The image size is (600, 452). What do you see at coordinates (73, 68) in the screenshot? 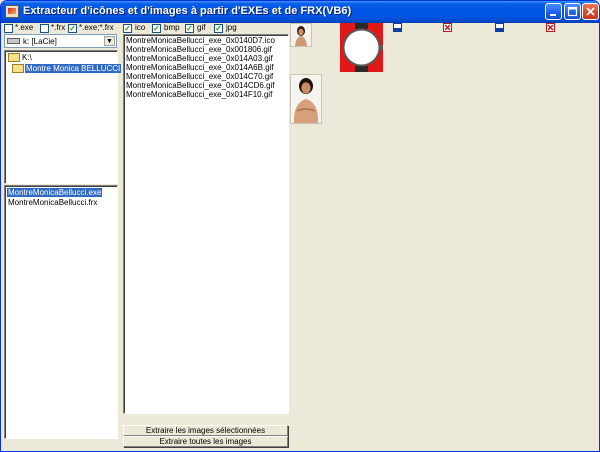
I see `folder-item-montre: Montre Monica BELLUCCI` at bounding box center [73, 68].